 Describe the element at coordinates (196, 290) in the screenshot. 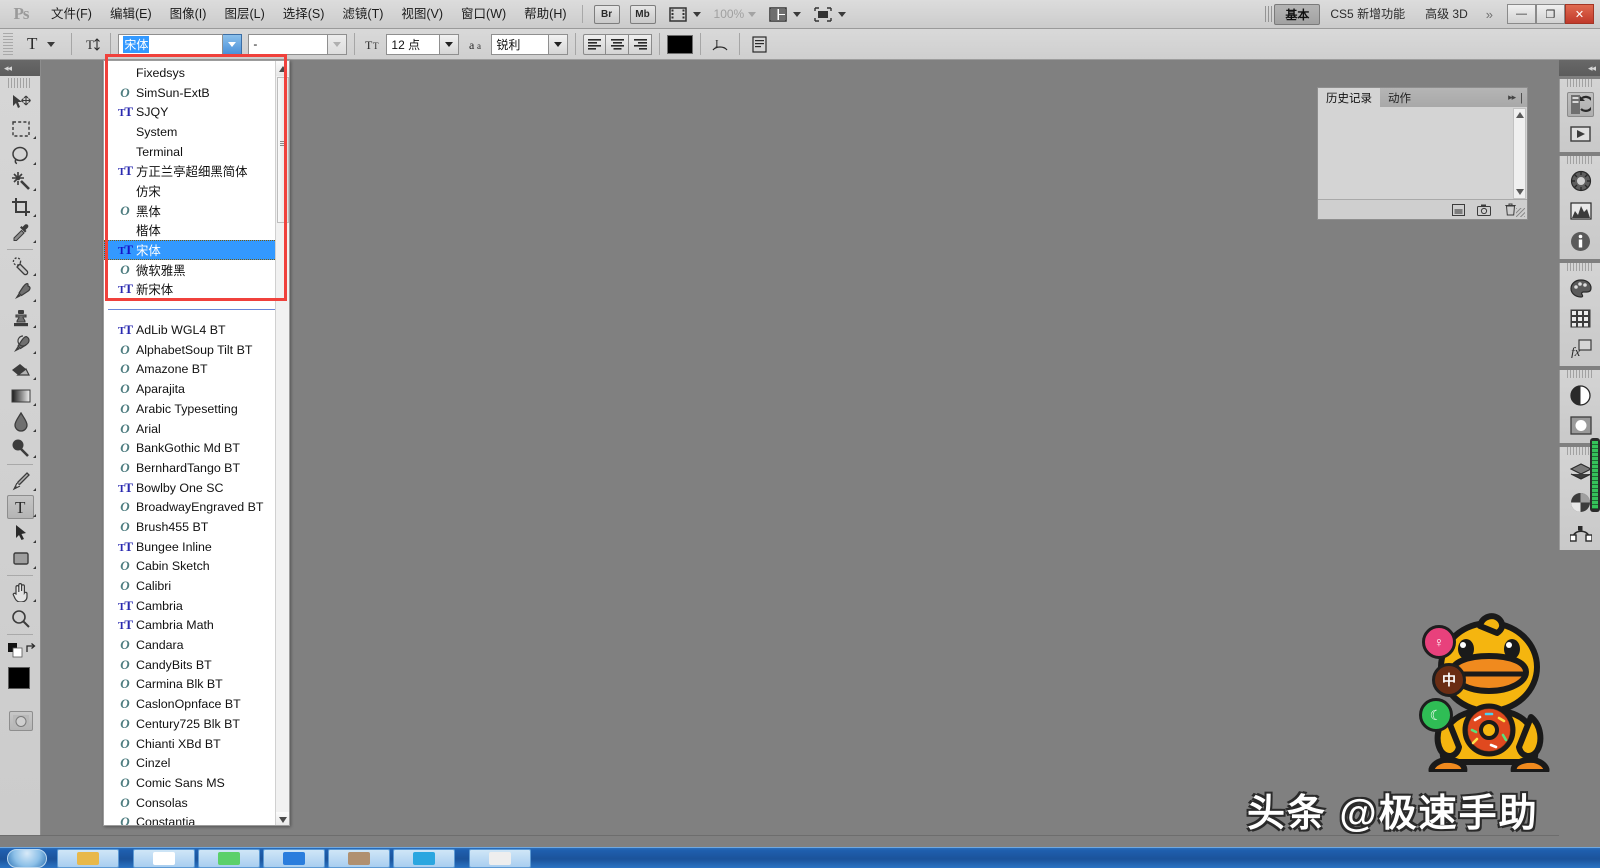

I see `font-list-item: TT 新宋体` at that location.